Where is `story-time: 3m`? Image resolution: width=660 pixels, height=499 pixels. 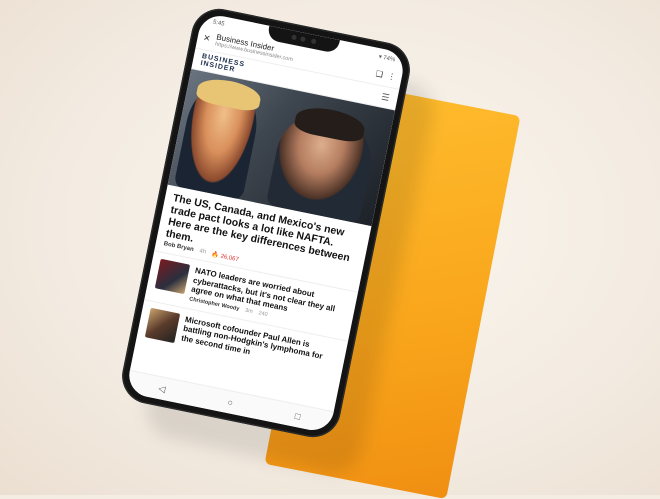
story-time: 3m is located at coordinates (249, 311).